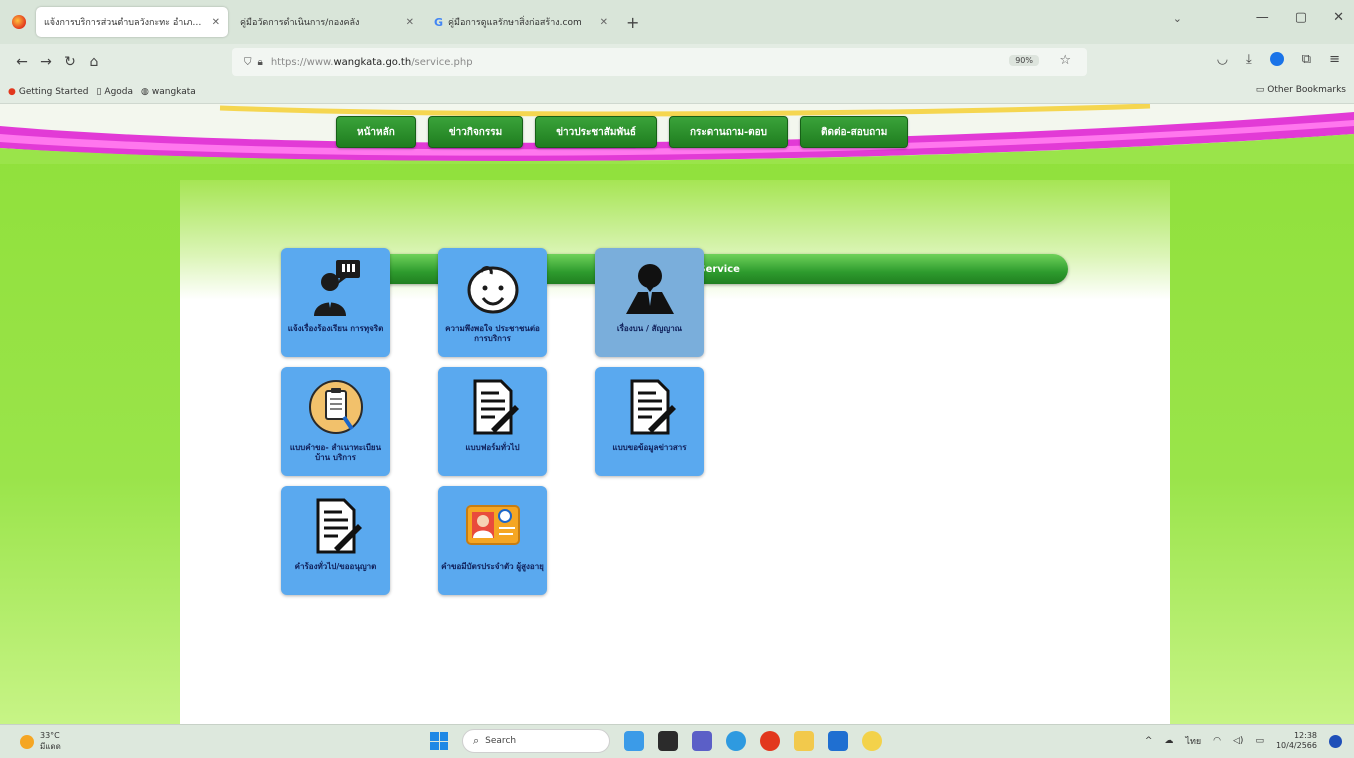 Image resolution: width=1354 pixels, height=758 pixels. I want to click on service-label: แบบขอข้อมูลข่าวสาร, so click(649, 447).